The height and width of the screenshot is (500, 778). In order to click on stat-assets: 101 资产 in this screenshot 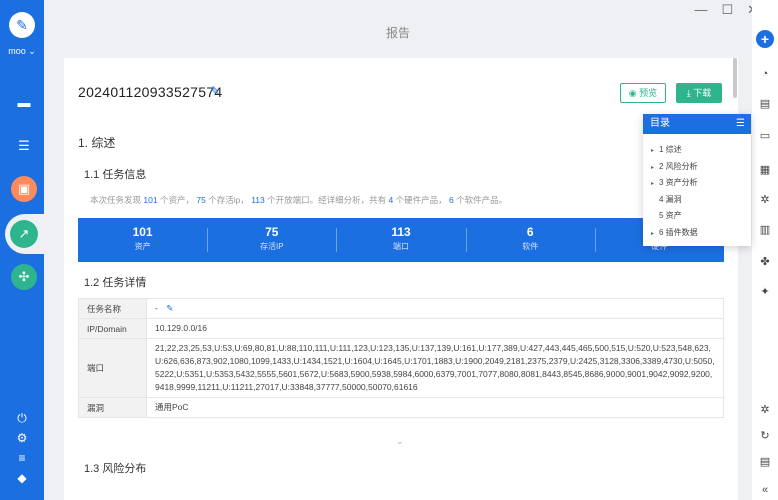, I will do `click(142, 238)`.